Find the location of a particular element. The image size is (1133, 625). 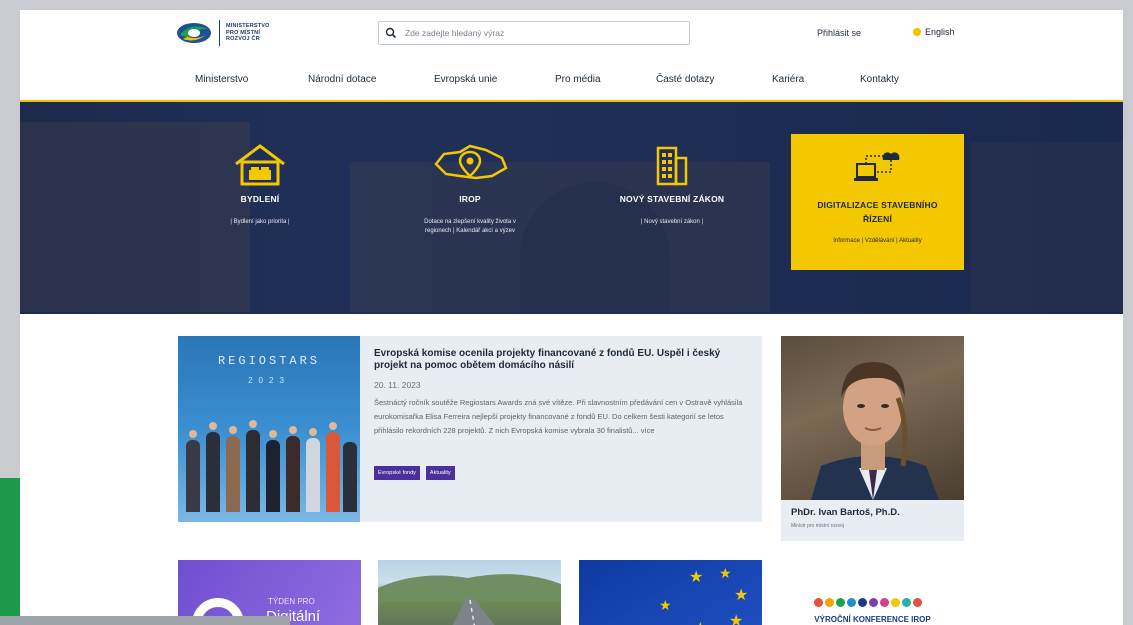

tile-subtitle: Informace | Vzdělávání | Aktuality is located at coordinates (877, 241).